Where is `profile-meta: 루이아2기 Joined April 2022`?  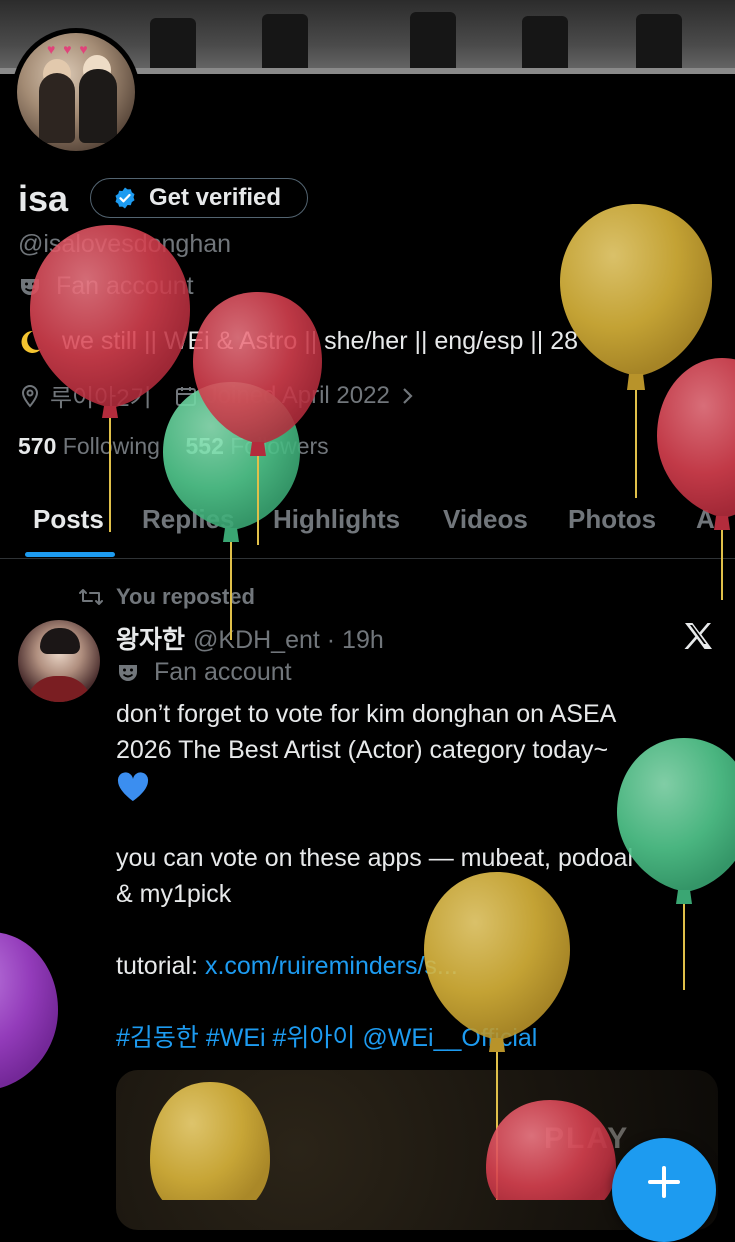 profile-meta: 루이아2기 Joined April 2022 is located at coordinates (217, 395).